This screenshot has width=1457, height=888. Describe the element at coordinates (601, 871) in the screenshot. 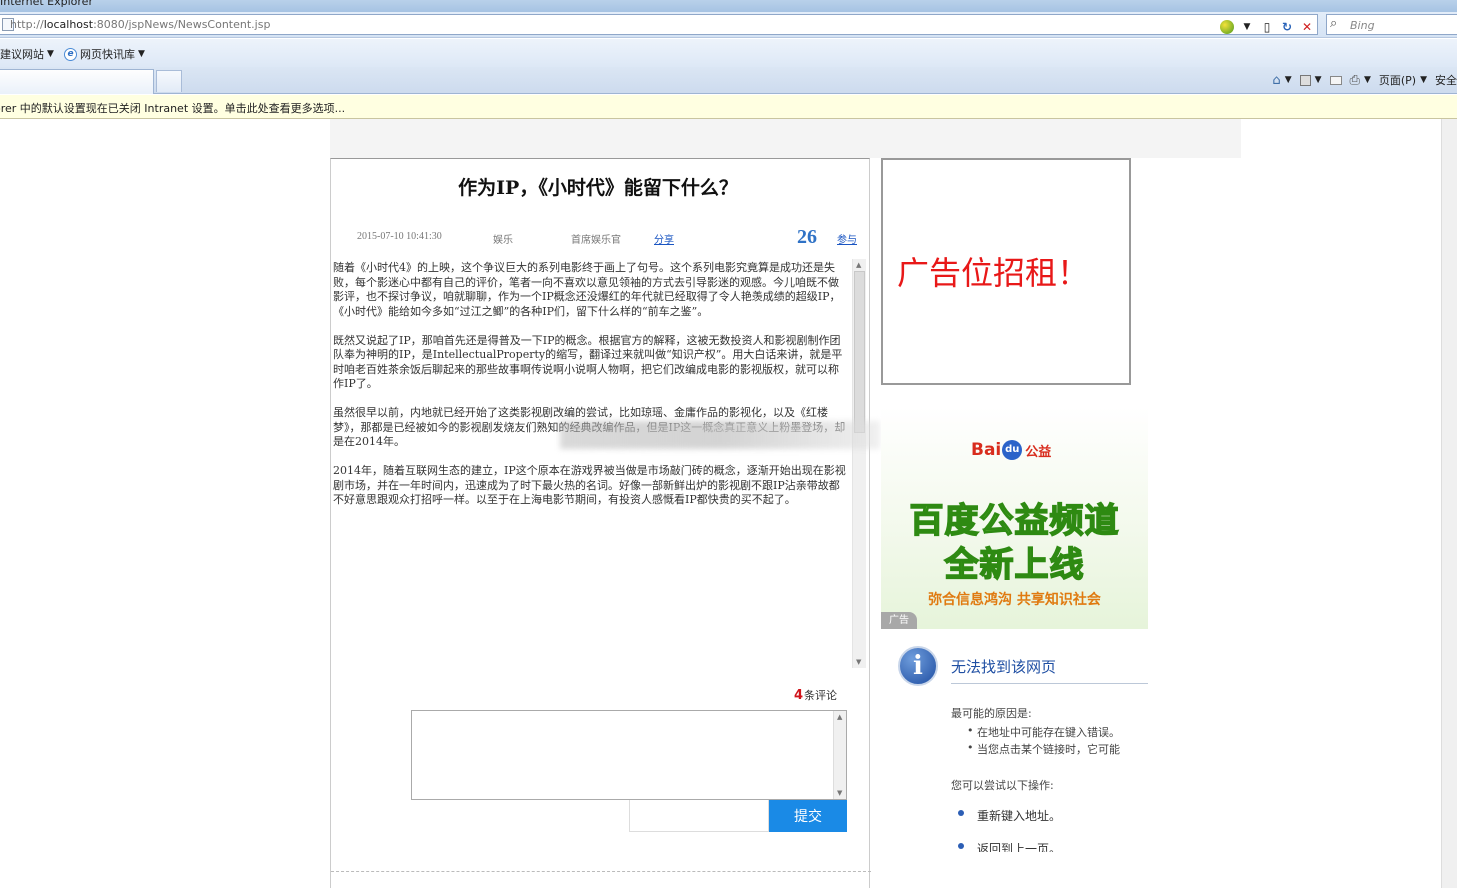

I see `divider` at that location.